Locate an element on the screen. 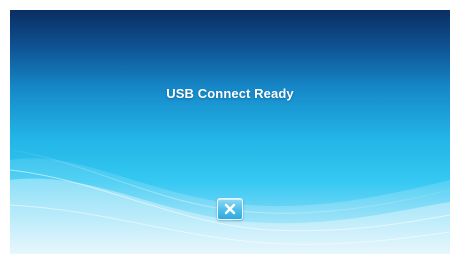 Image resolution: width=458 pixels, height=263 pixels. usb-status-message: USB Connect Ready is located at coordinates (230, 93).